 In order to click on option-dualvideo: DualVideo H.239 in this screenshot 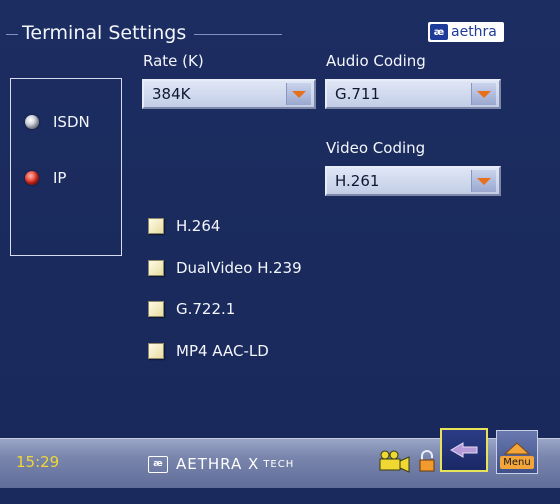, I will do `click(225, 268)`.